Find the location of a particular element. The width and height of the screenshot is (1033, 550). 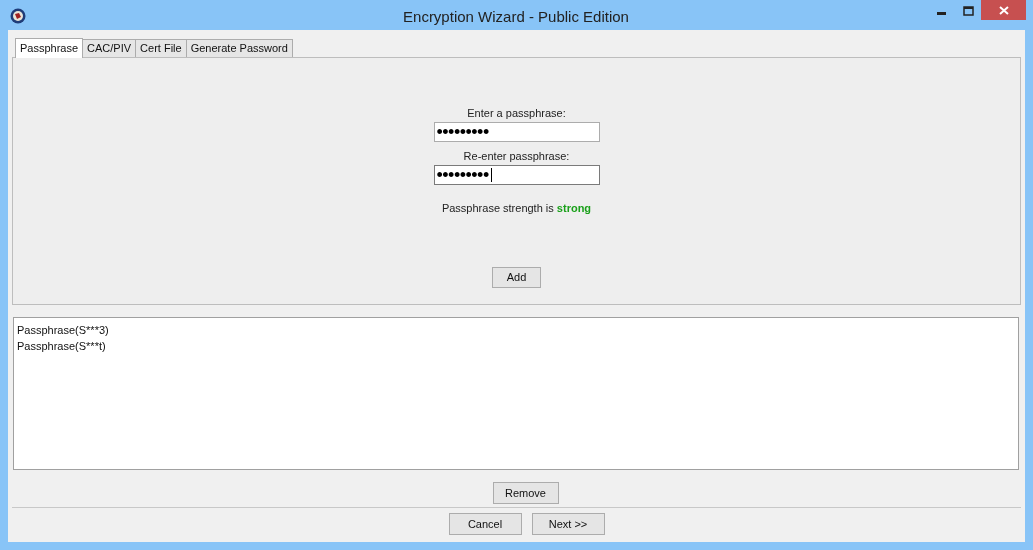

remove-button: Remove is located at coordinates (525, 493).